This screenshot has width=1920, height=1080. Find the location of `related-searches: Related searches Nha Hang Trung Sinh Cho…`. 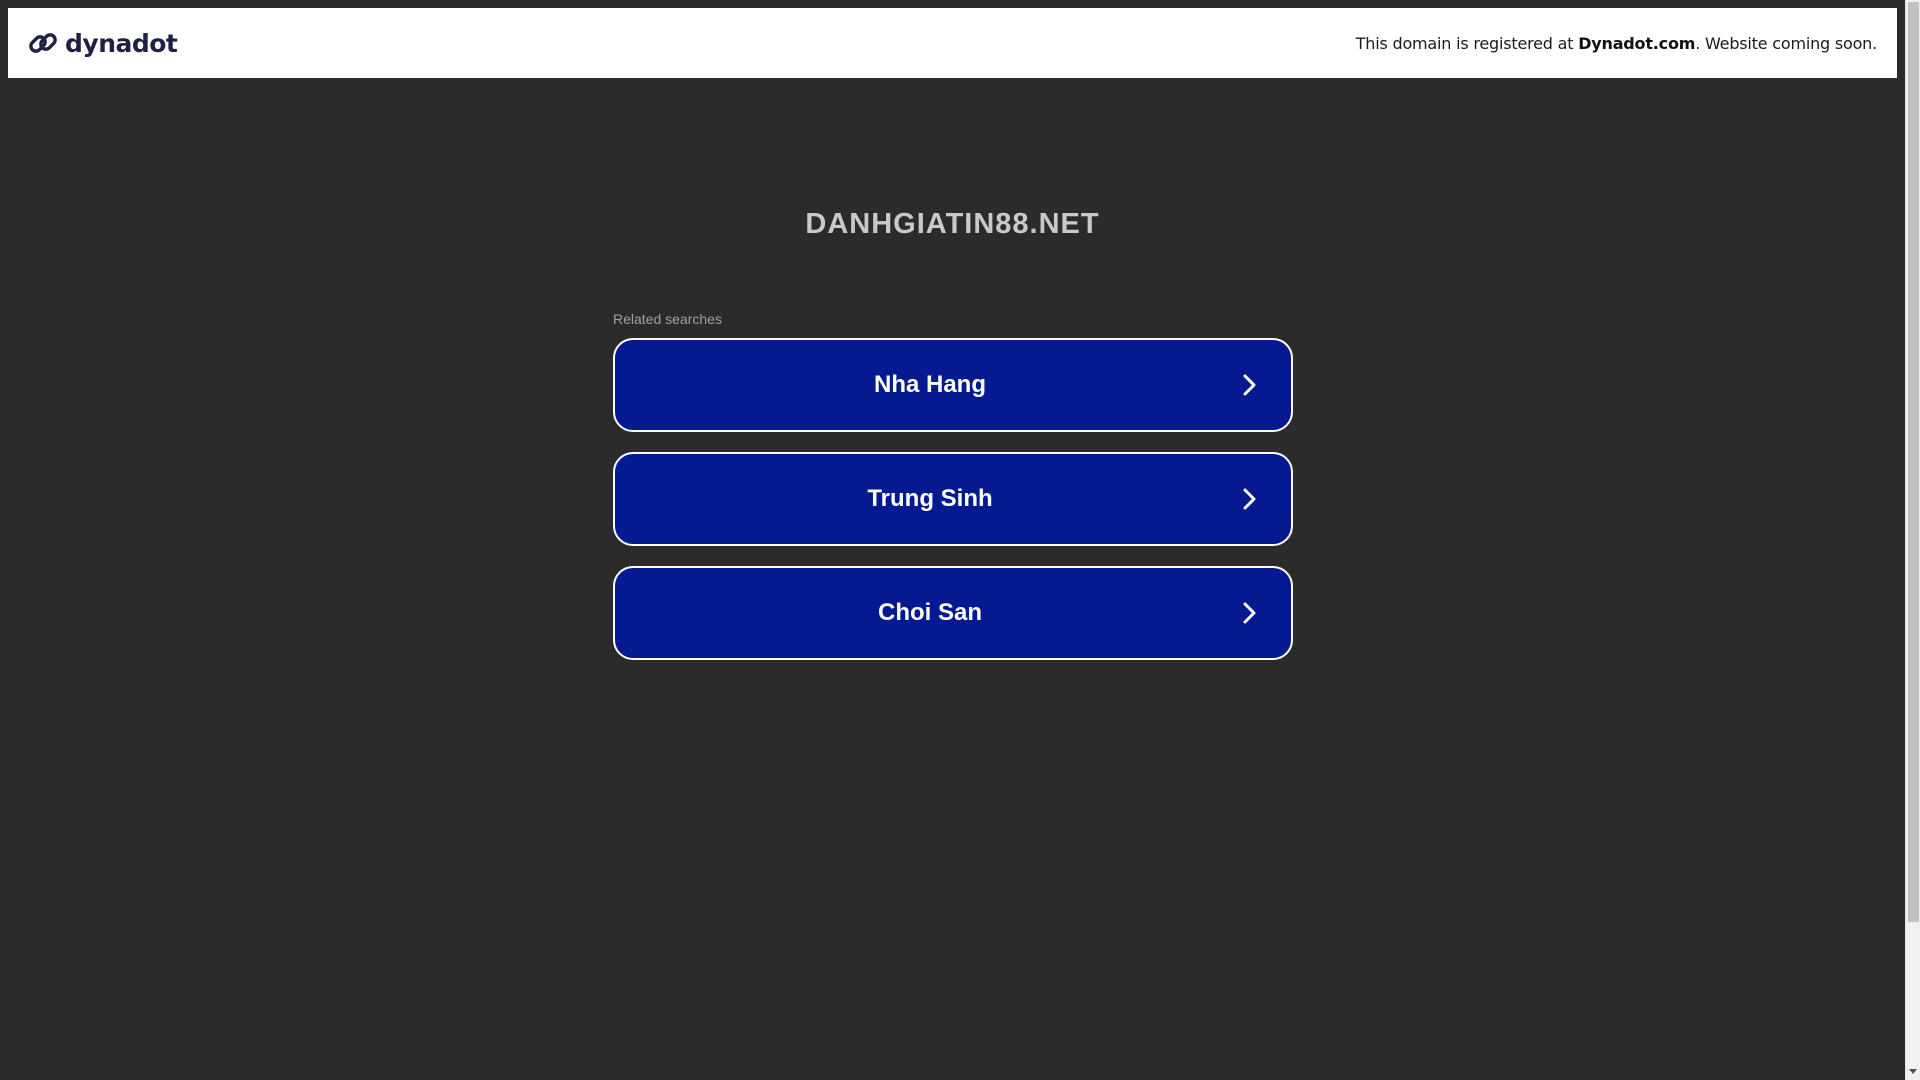

related-searches: Related searches Nha Hang Trung Sinh Cho… is located at coordinates (953, 495).